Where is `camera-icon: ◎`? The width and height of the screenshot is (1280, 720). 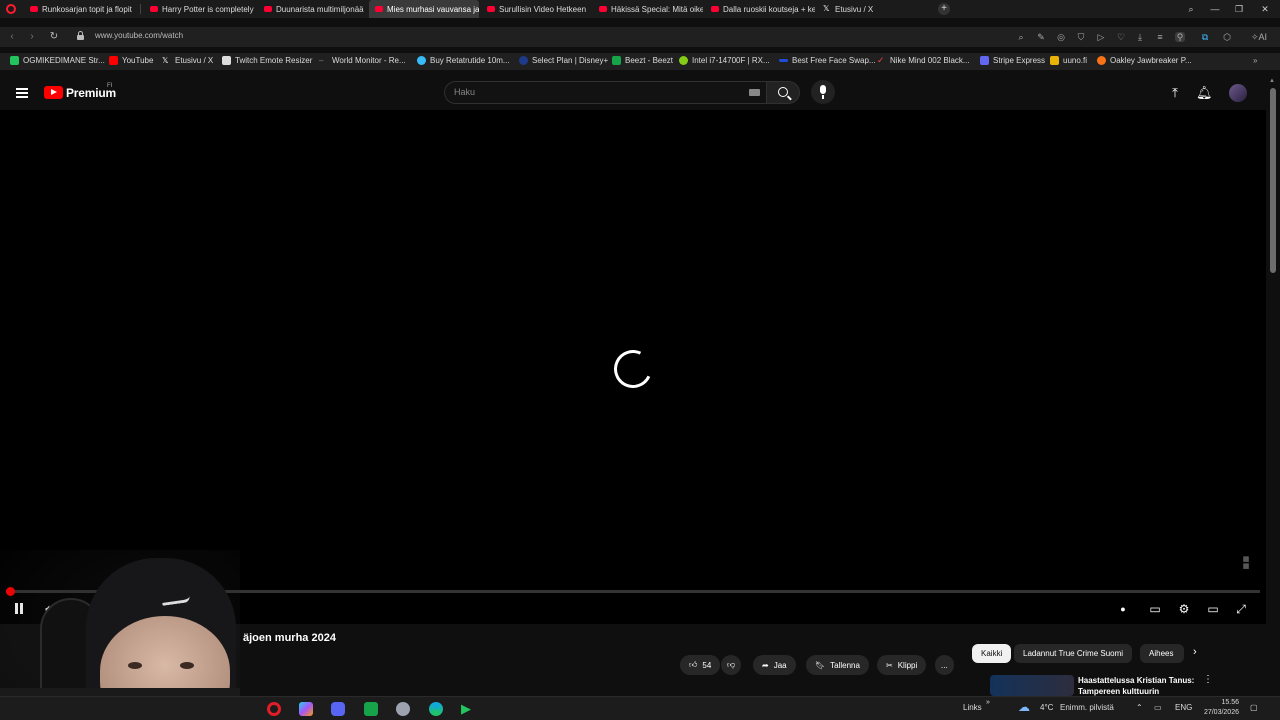 camera-icon: ◎ is located at coordinates (1061, 37).